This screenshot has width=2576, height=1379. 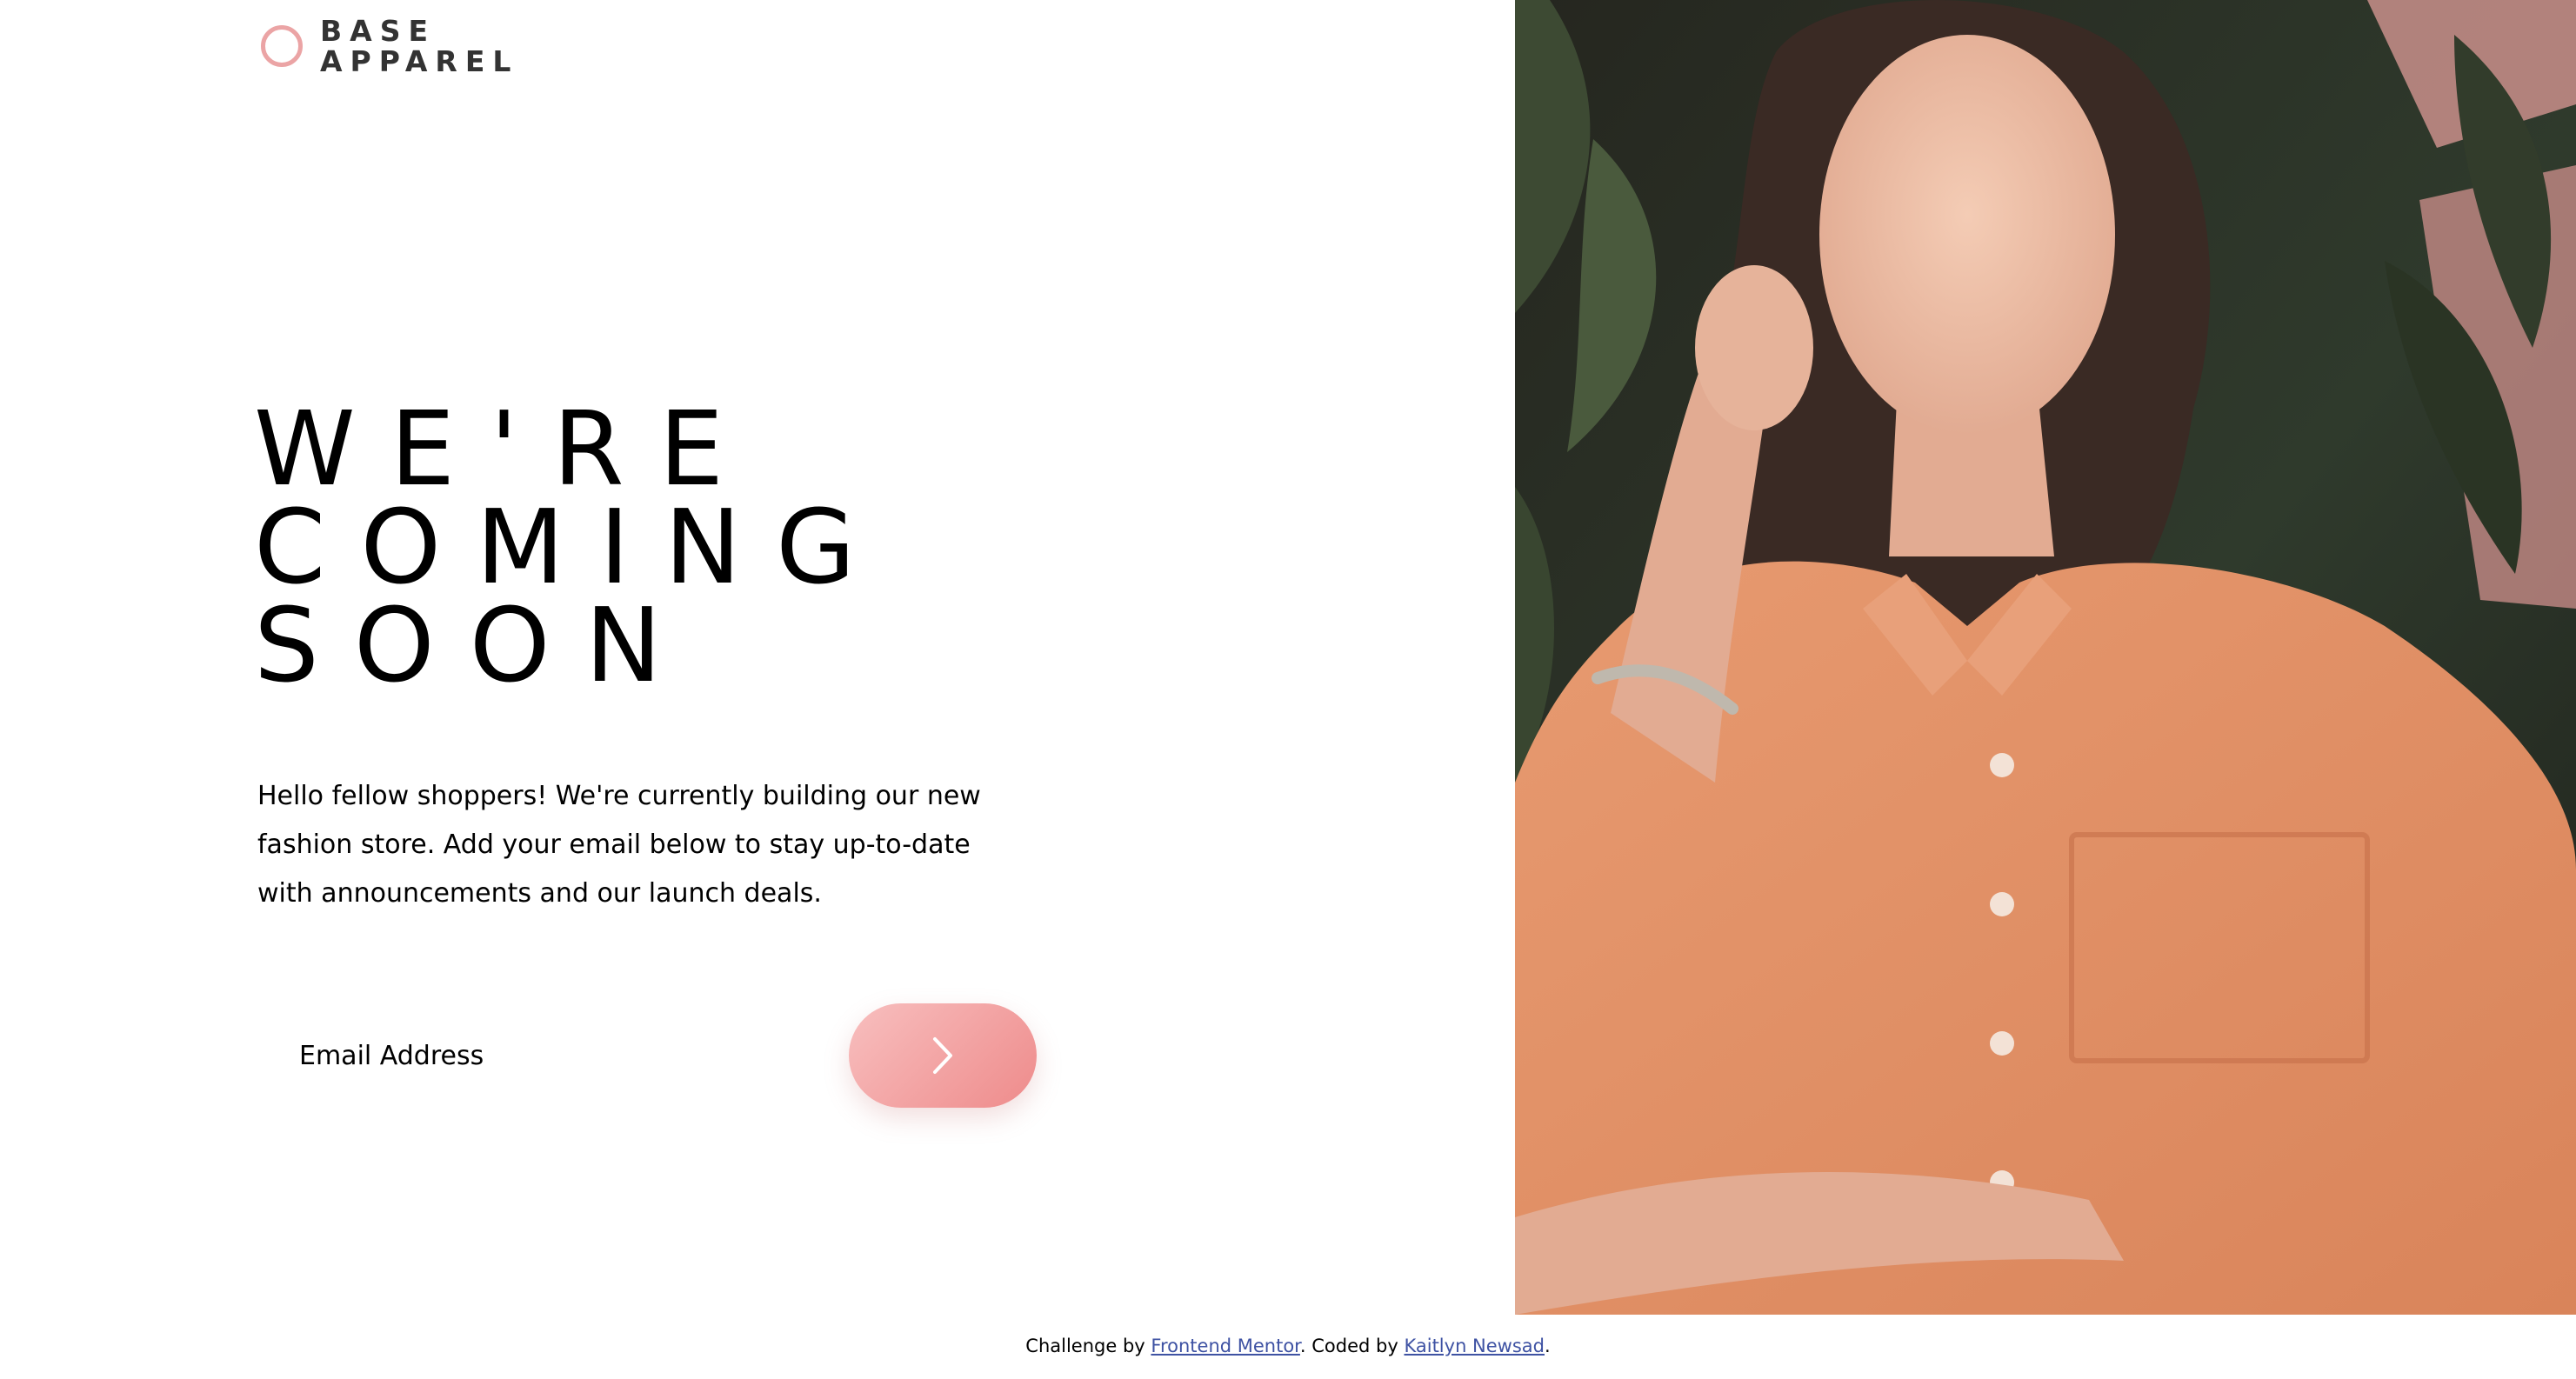 I want to click on chevron-right-icon, so click(x=942, y=1055).